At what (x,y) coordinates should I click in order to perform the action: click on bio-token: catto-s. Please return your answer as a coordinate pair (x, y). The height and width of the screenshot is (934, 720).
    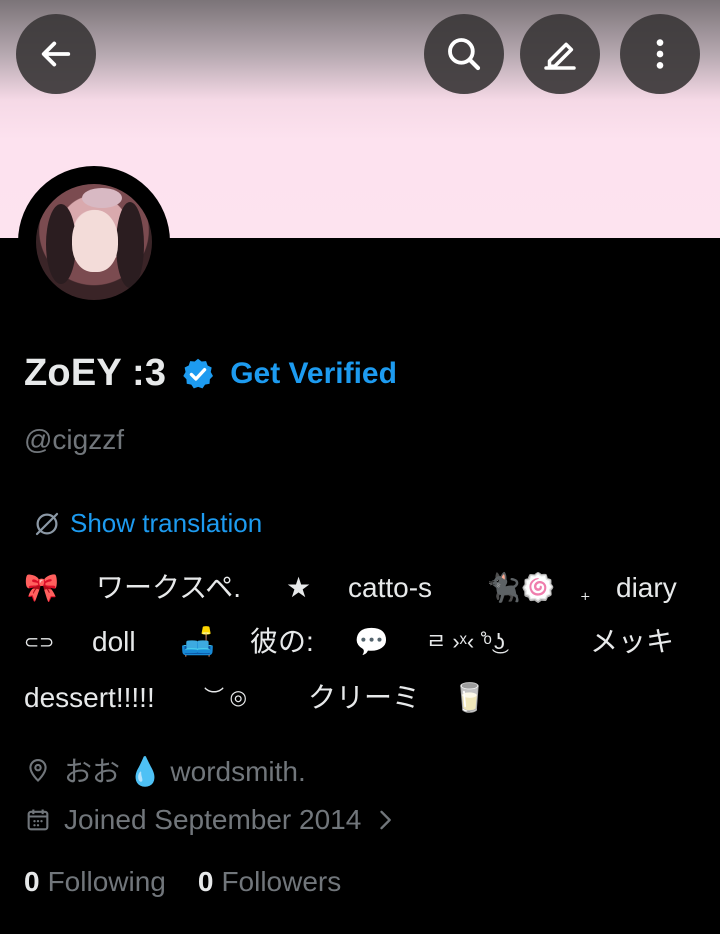
    Looking at the image, I should click on (390, 587).